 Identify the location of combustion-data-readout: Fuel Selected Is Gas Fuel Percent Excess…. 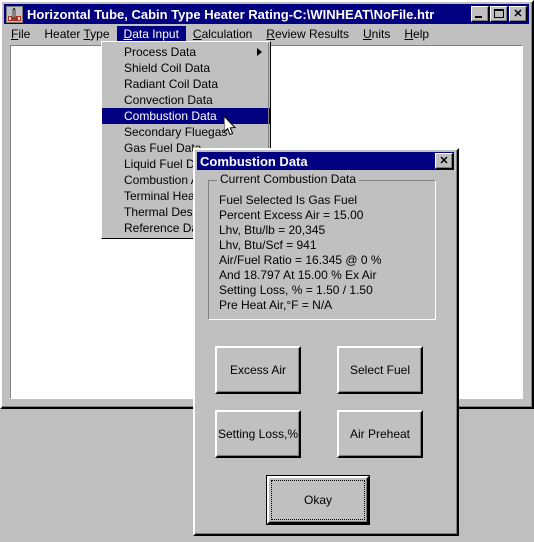
(324, 253).